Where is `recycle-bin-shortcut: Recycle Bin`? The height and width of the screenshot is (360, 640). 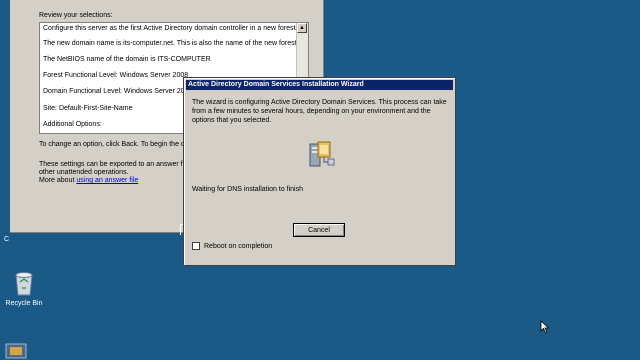 recycle-bin-shortcut: Recycle Bin is located at coordinates (24, 288).